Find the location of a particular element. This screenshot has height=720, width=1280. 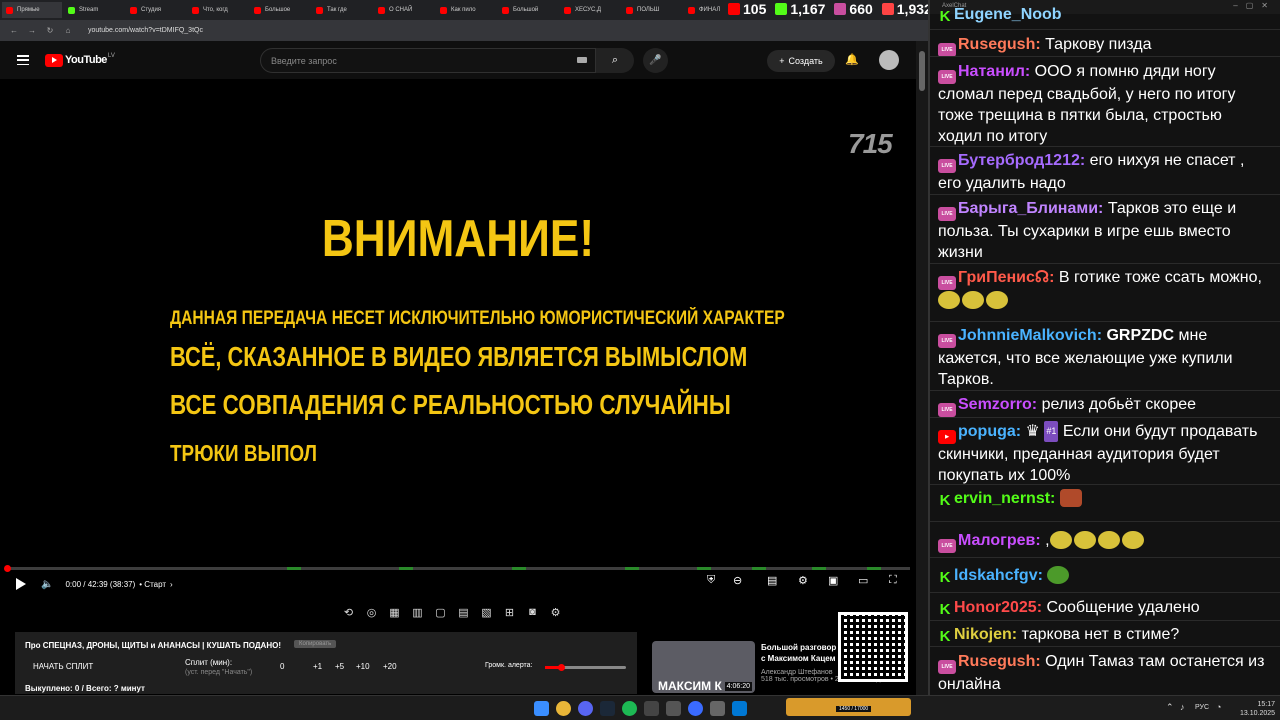

add-5-button: +5 is located at coordinates (339, 666).